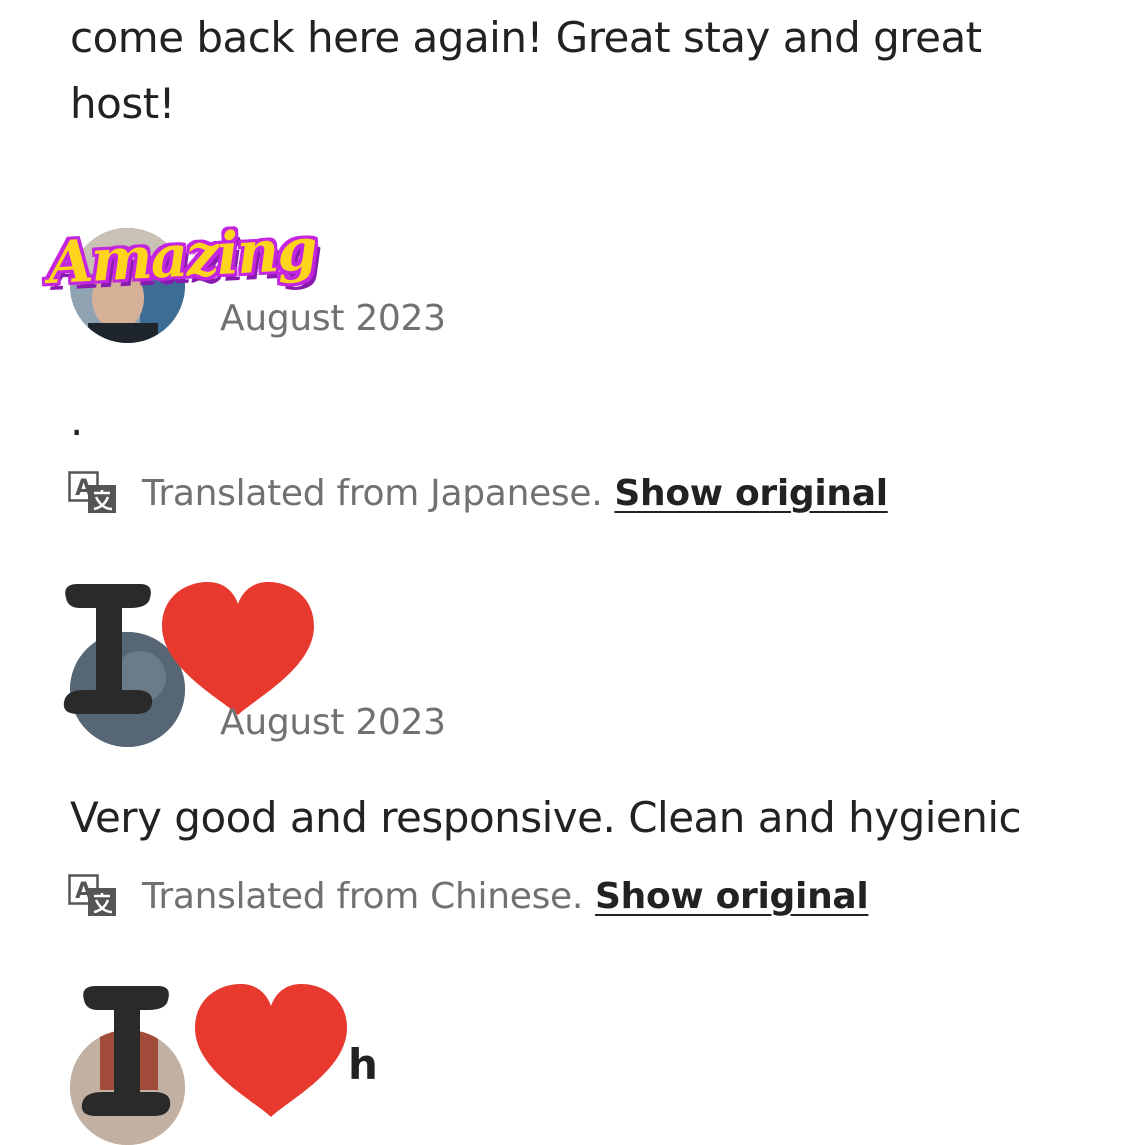 The height and width of the screenshot is (1145, 1125). Describe the element at coordinates (76, 420) in the screenshot. I see `review-text: .` at that location.